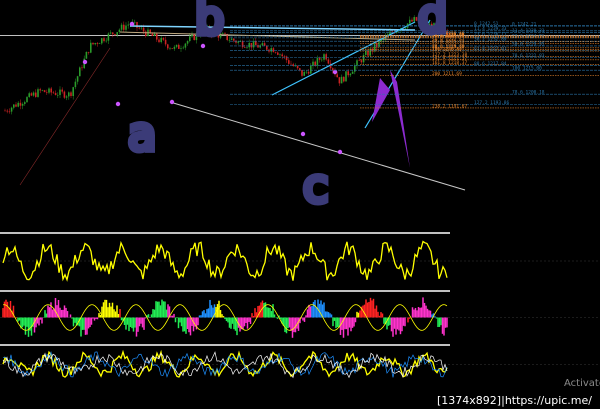 This screenshot has width=600, height=409. What do you see at coordinates (447, 49) in the screenshot?
I see `fib-level-label: 100 1226.80` at bounding box center [447, 49].